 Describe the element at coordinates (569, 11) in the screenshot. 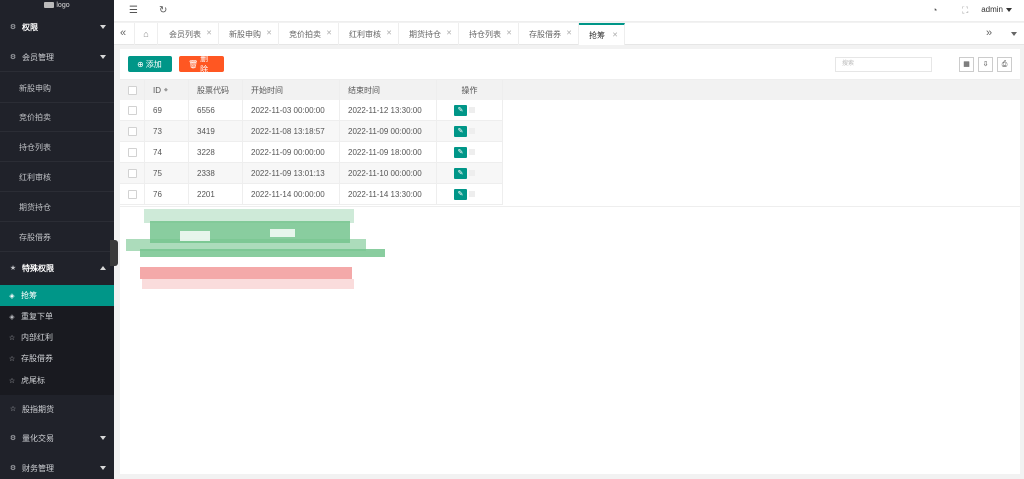

I see `top-header: ☰ ↻ ◔ ⛶ admin` at that location.